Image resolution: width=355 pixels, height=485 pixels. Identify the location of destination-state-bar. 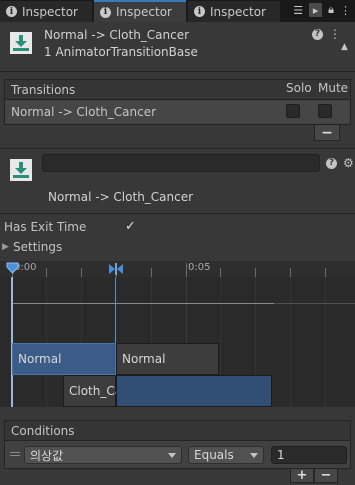
(194, 391).